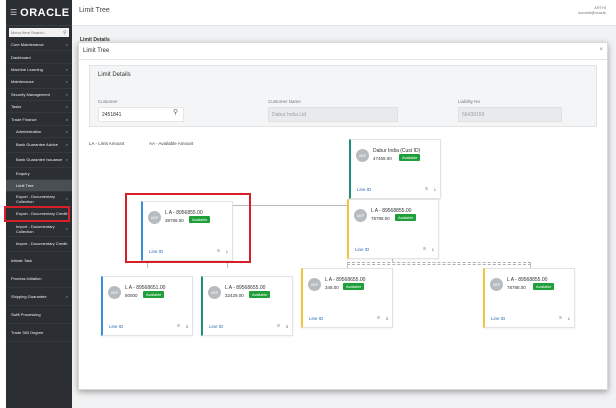  Describe the element at coordinates (37, 214) in the screenshot. I see `sidebar-highlight-annotation` at that location.